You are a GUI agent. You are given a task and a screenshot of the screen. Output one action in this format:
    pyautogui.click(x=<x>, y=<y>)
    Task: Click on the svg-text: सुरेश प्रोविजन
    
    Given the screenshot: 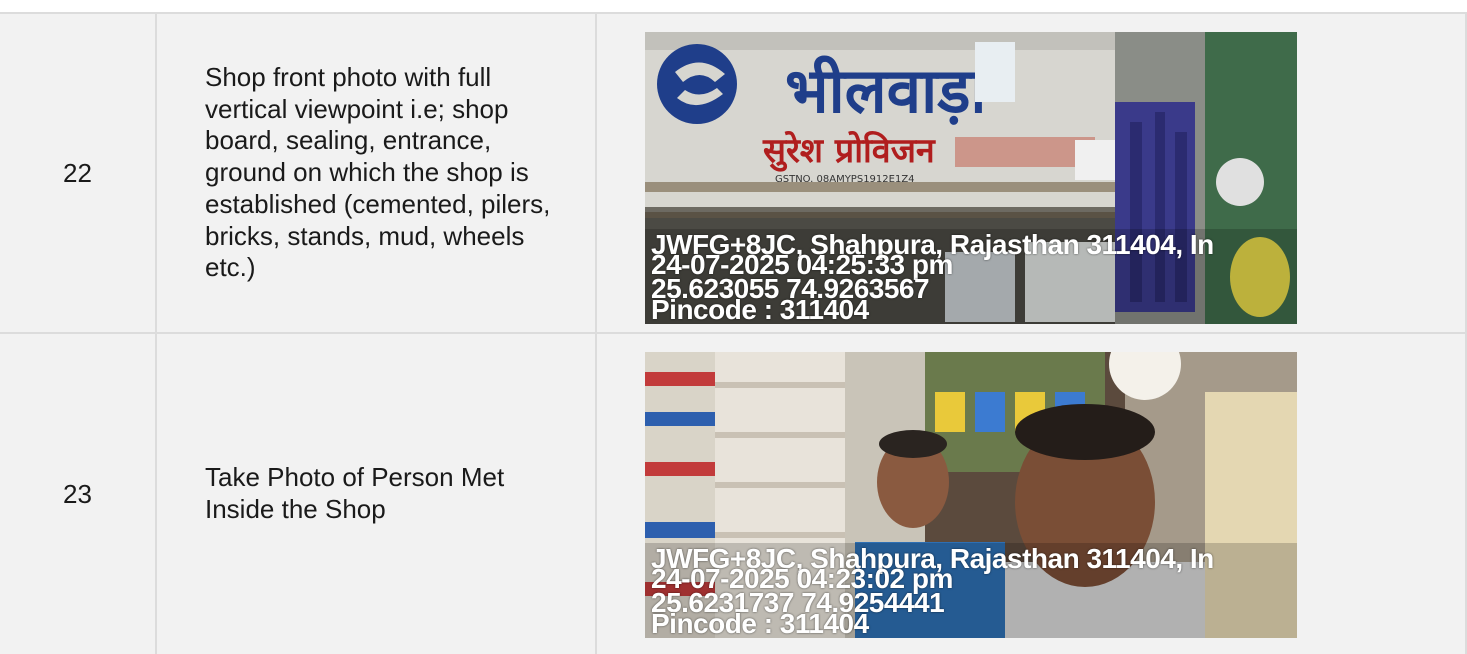 What is the action you would take?
    pyautogui.click(x=849, y=151)
    